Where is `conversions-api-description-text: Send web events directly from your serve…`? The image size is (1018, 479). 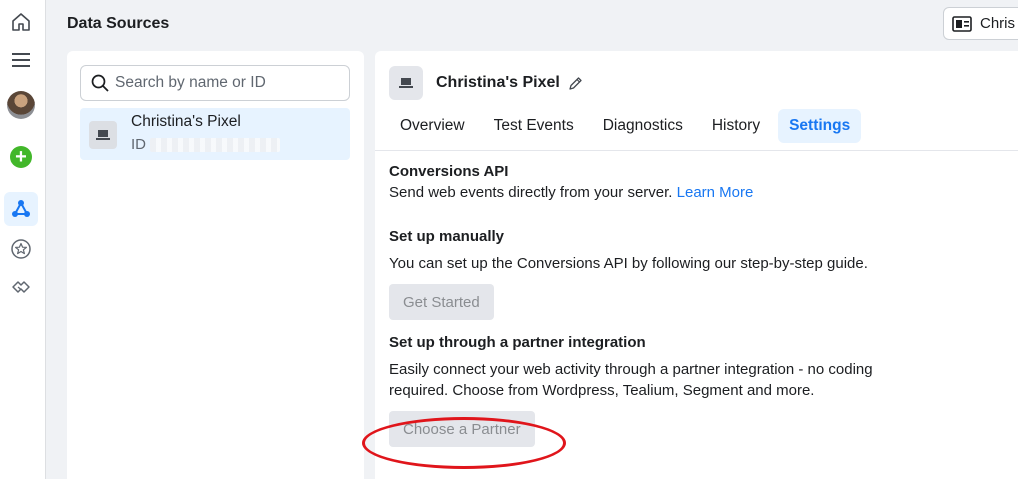 conversions-api-description-text: Send web events directly from your serve… is located at coordinates (531, 192).